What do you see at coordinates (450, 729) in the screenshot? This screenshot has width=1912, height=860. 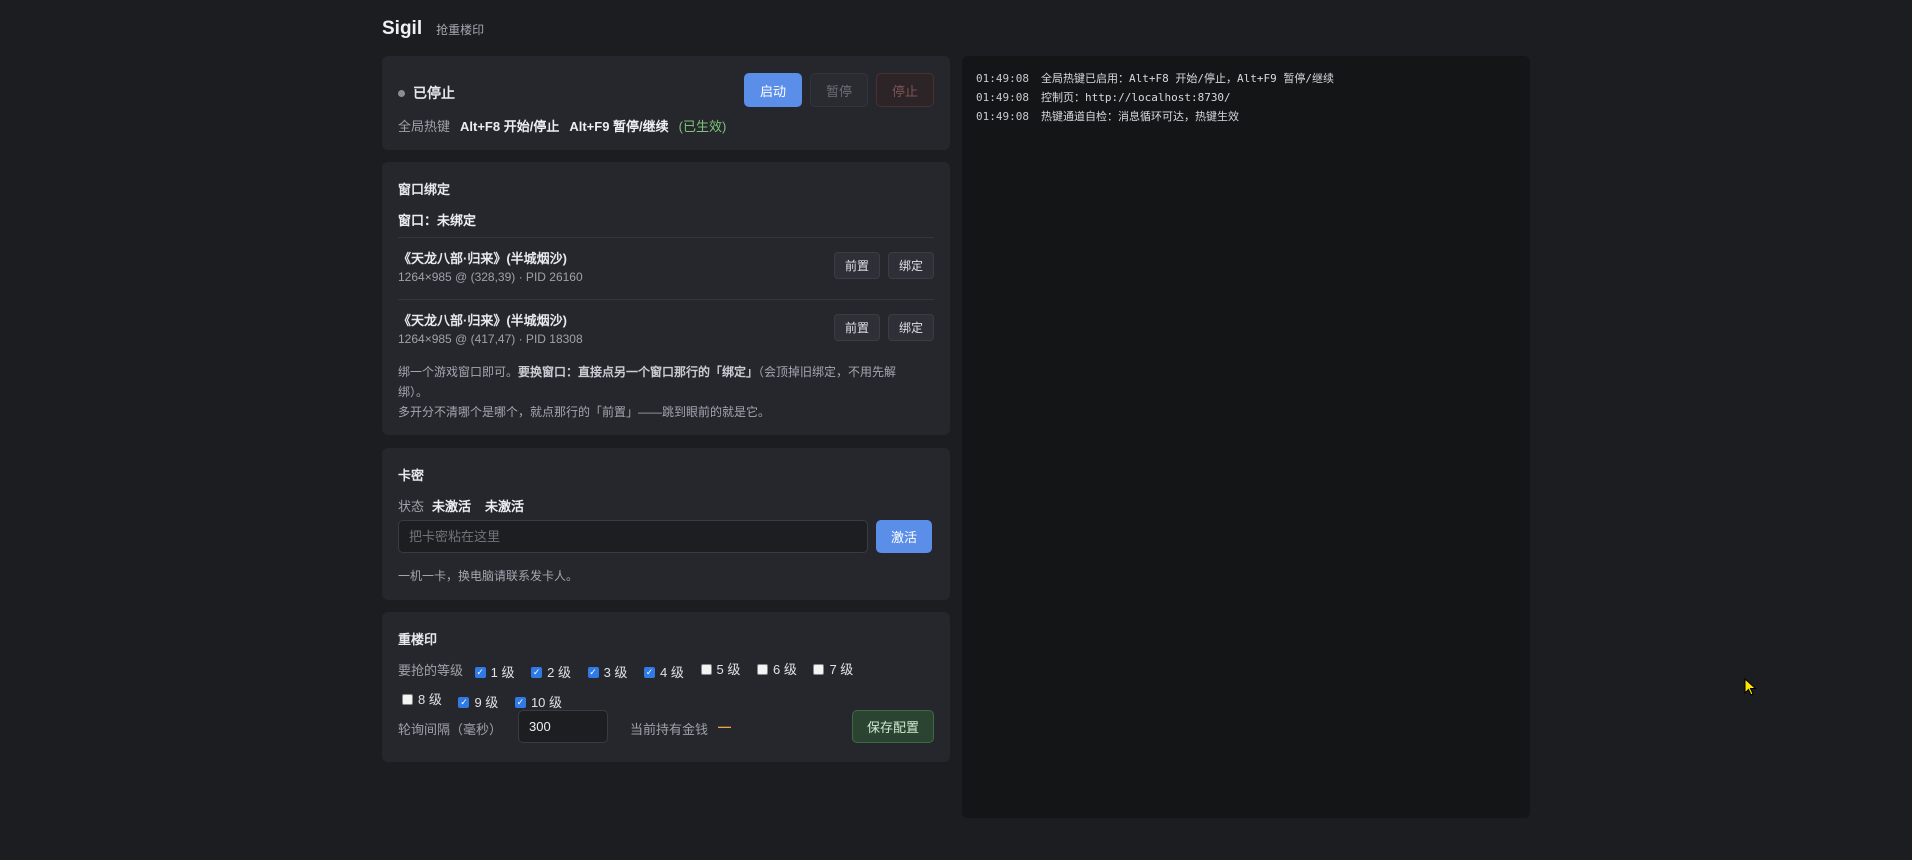 I see `interval-label: 轮询间隔（毫秒）` at bounding box center [450, 729].